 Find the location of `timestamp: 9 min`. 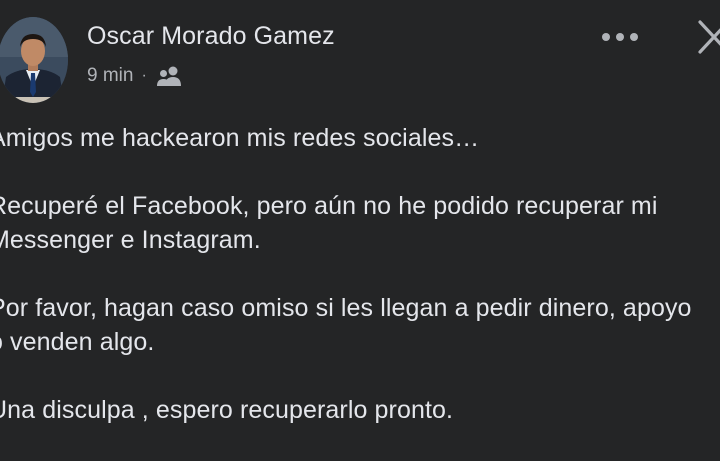

timestamp: 9 min is located at coordinates (110, 76).